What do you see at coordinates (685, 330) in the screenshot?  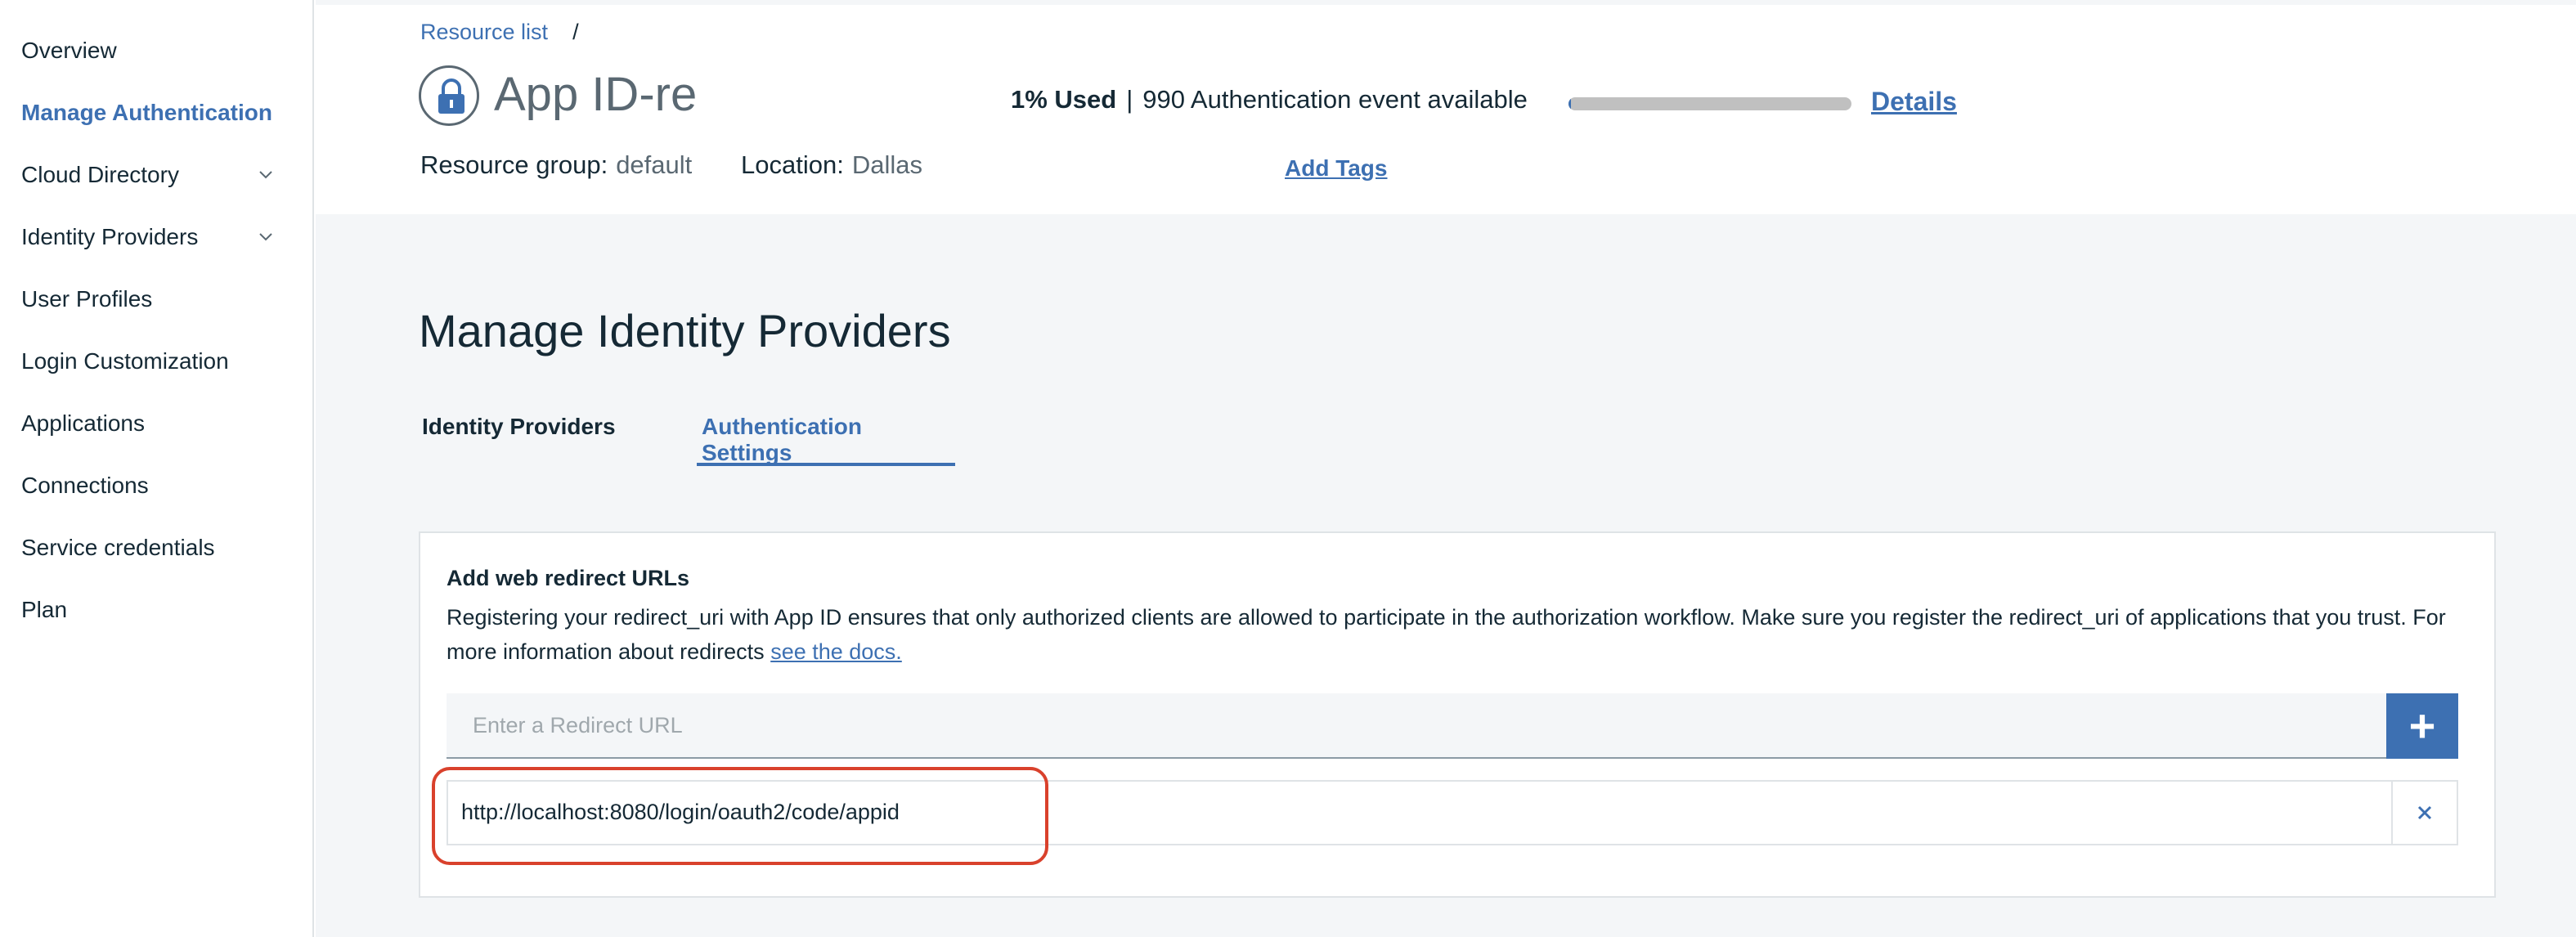 I see `section-title: Manage Identity Providers` at bounding box center [685, 330].